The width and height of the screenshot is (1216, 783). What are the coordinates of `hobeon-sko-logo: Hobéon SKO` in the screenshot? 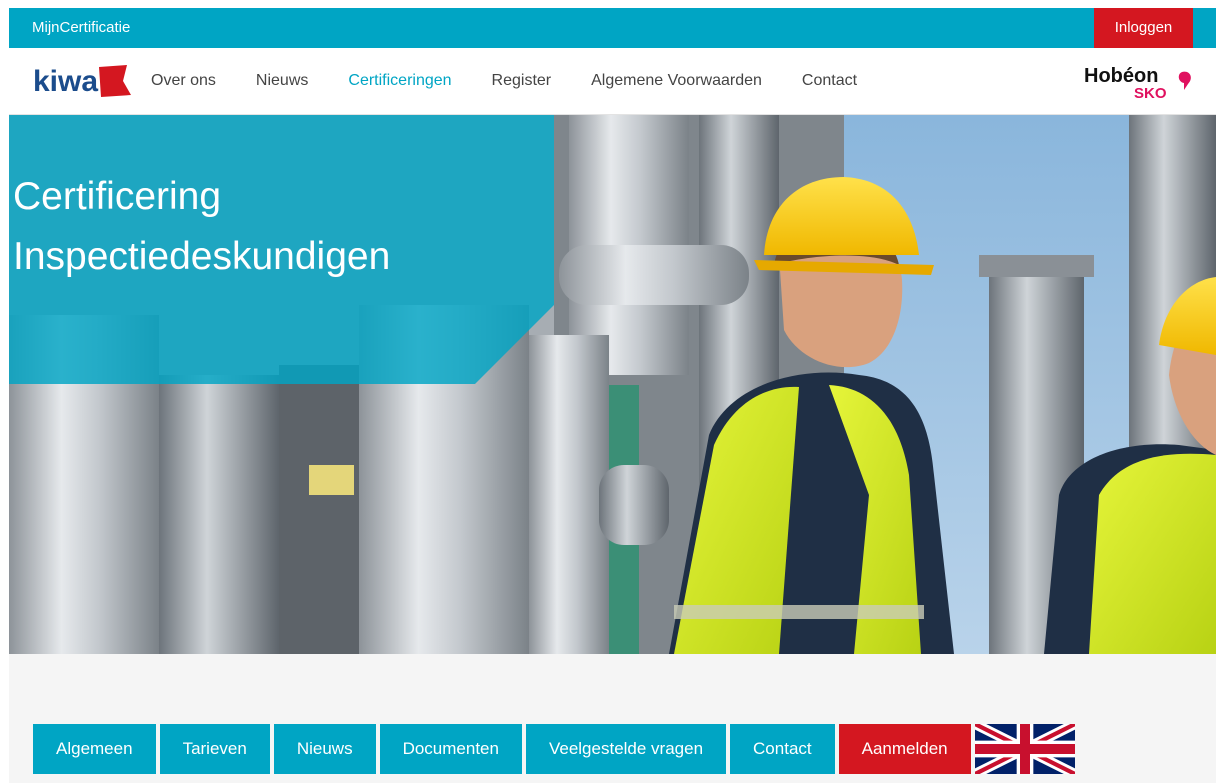 It's located at (1138, 82).